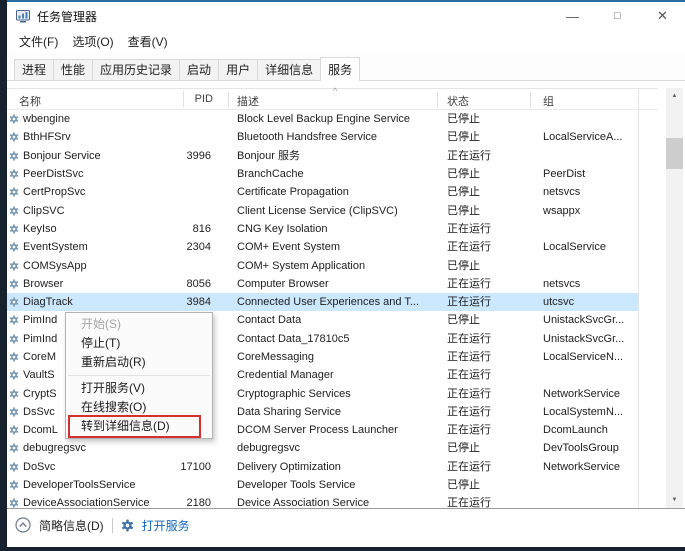 This screenshot has height=551, width=685. Describe the element at coordinates (562, 283) in the screenshot. I see `service-group: netsvcs` at that location.